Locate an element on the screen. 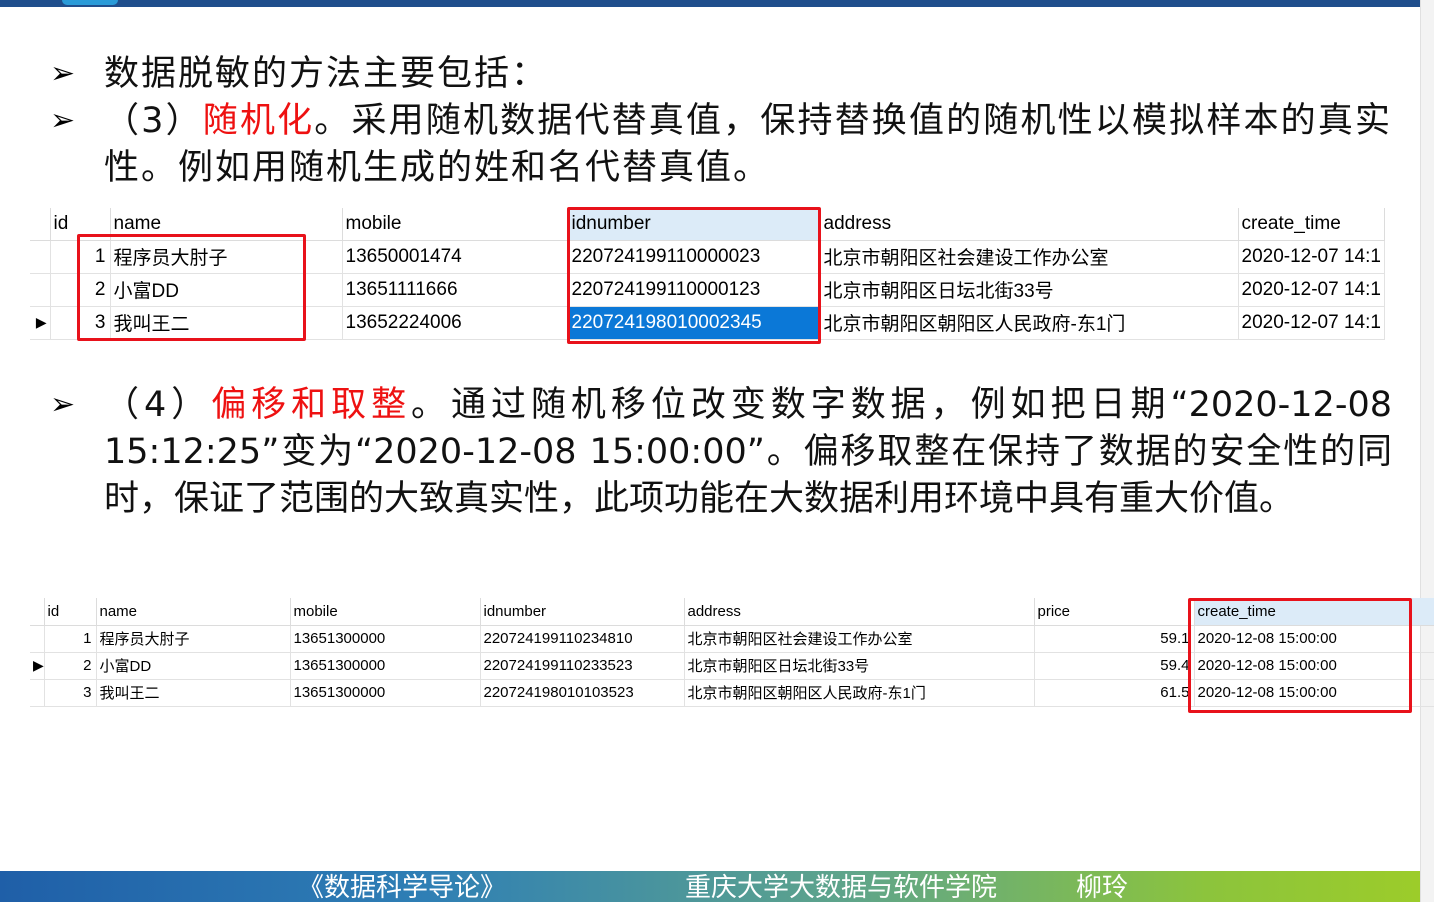 This screenshot has height=902, width=1434. intro-text: 数据脱敏的方法主要包括： is located at coordinates (326, 74).